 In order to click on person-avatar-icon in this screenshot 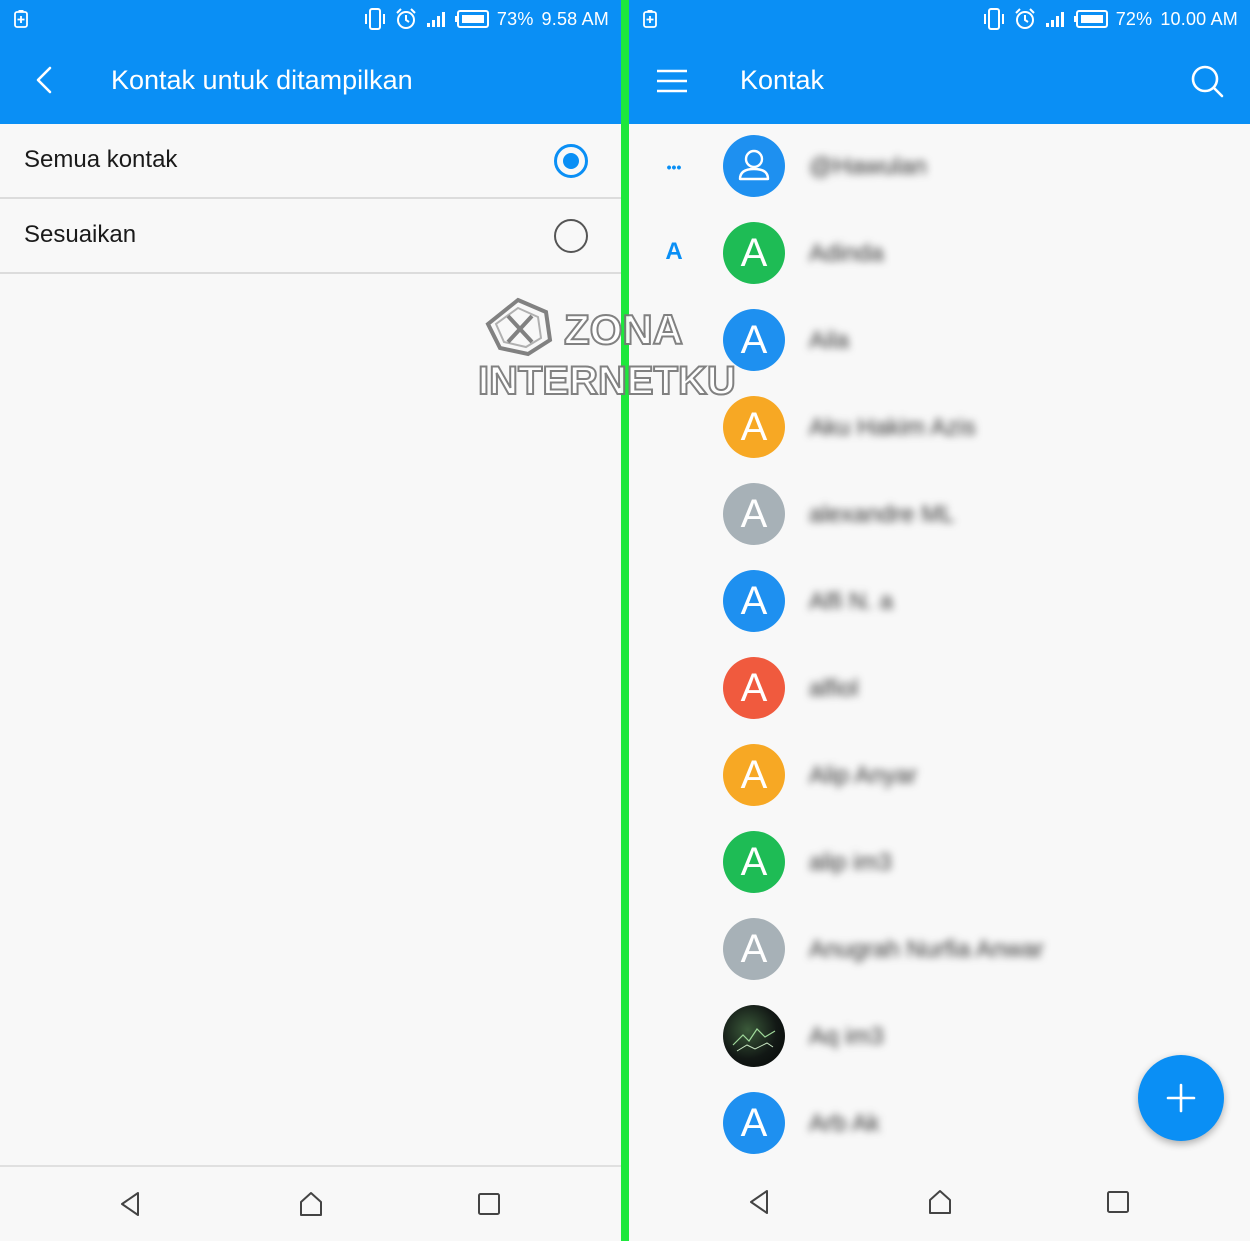, I will do `click(754, 166)`.